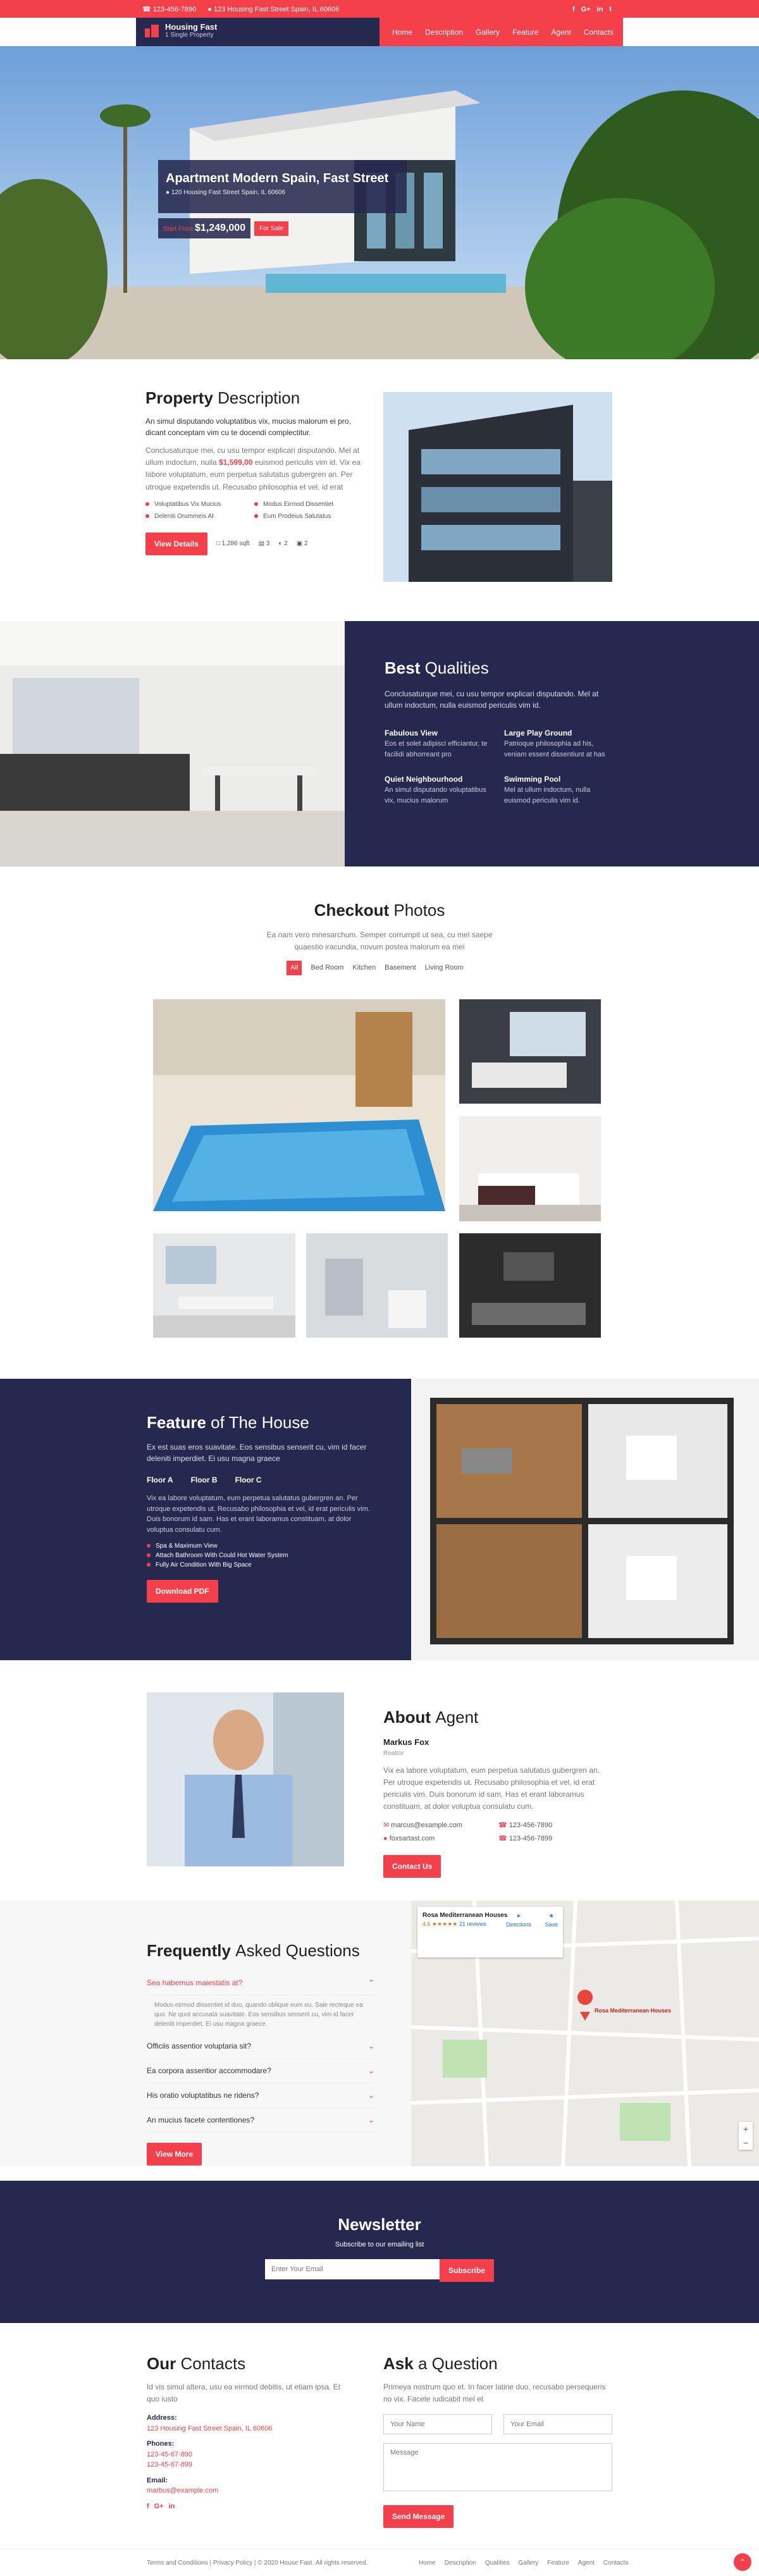 This screenshot has height=2576, width=759. Describe the element at coordinates (599, 32) in the screenshot. I see `nav-contacts: Contacts` at that location.